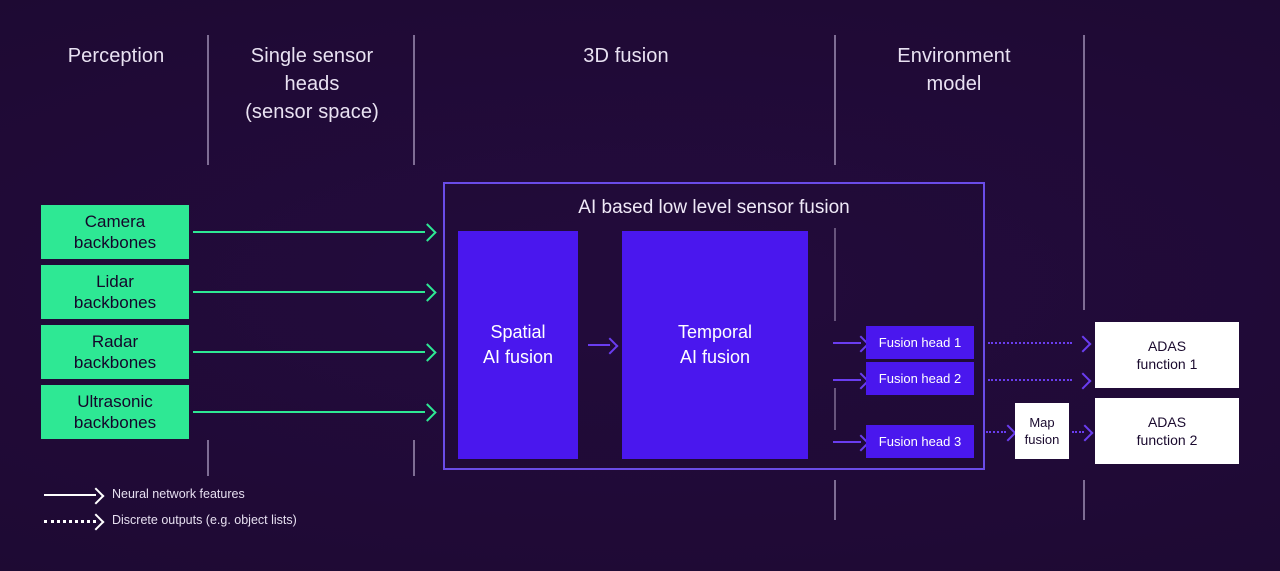 This screenshot has height=571, width=1280. I want to click on column-divider-3-top, so click(835, 100).